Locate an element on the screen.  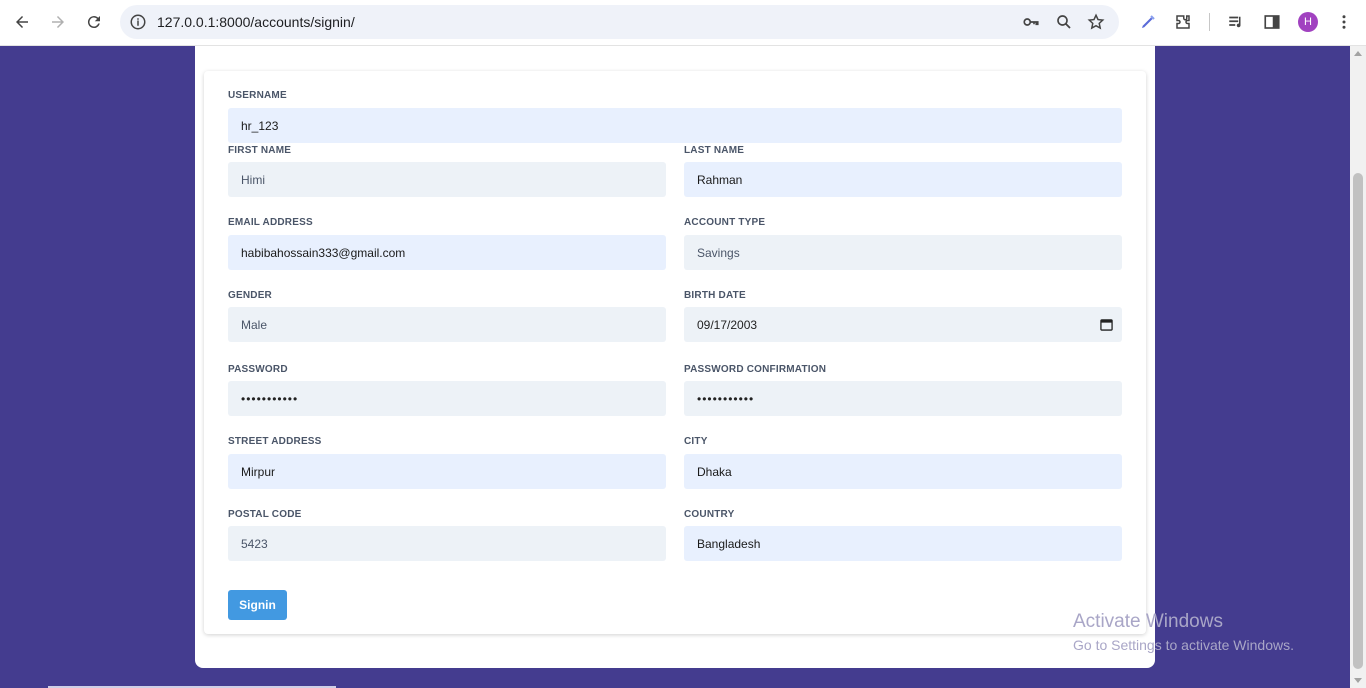
watermark-title: Activate Windows is located at coordinates (1148, 621).